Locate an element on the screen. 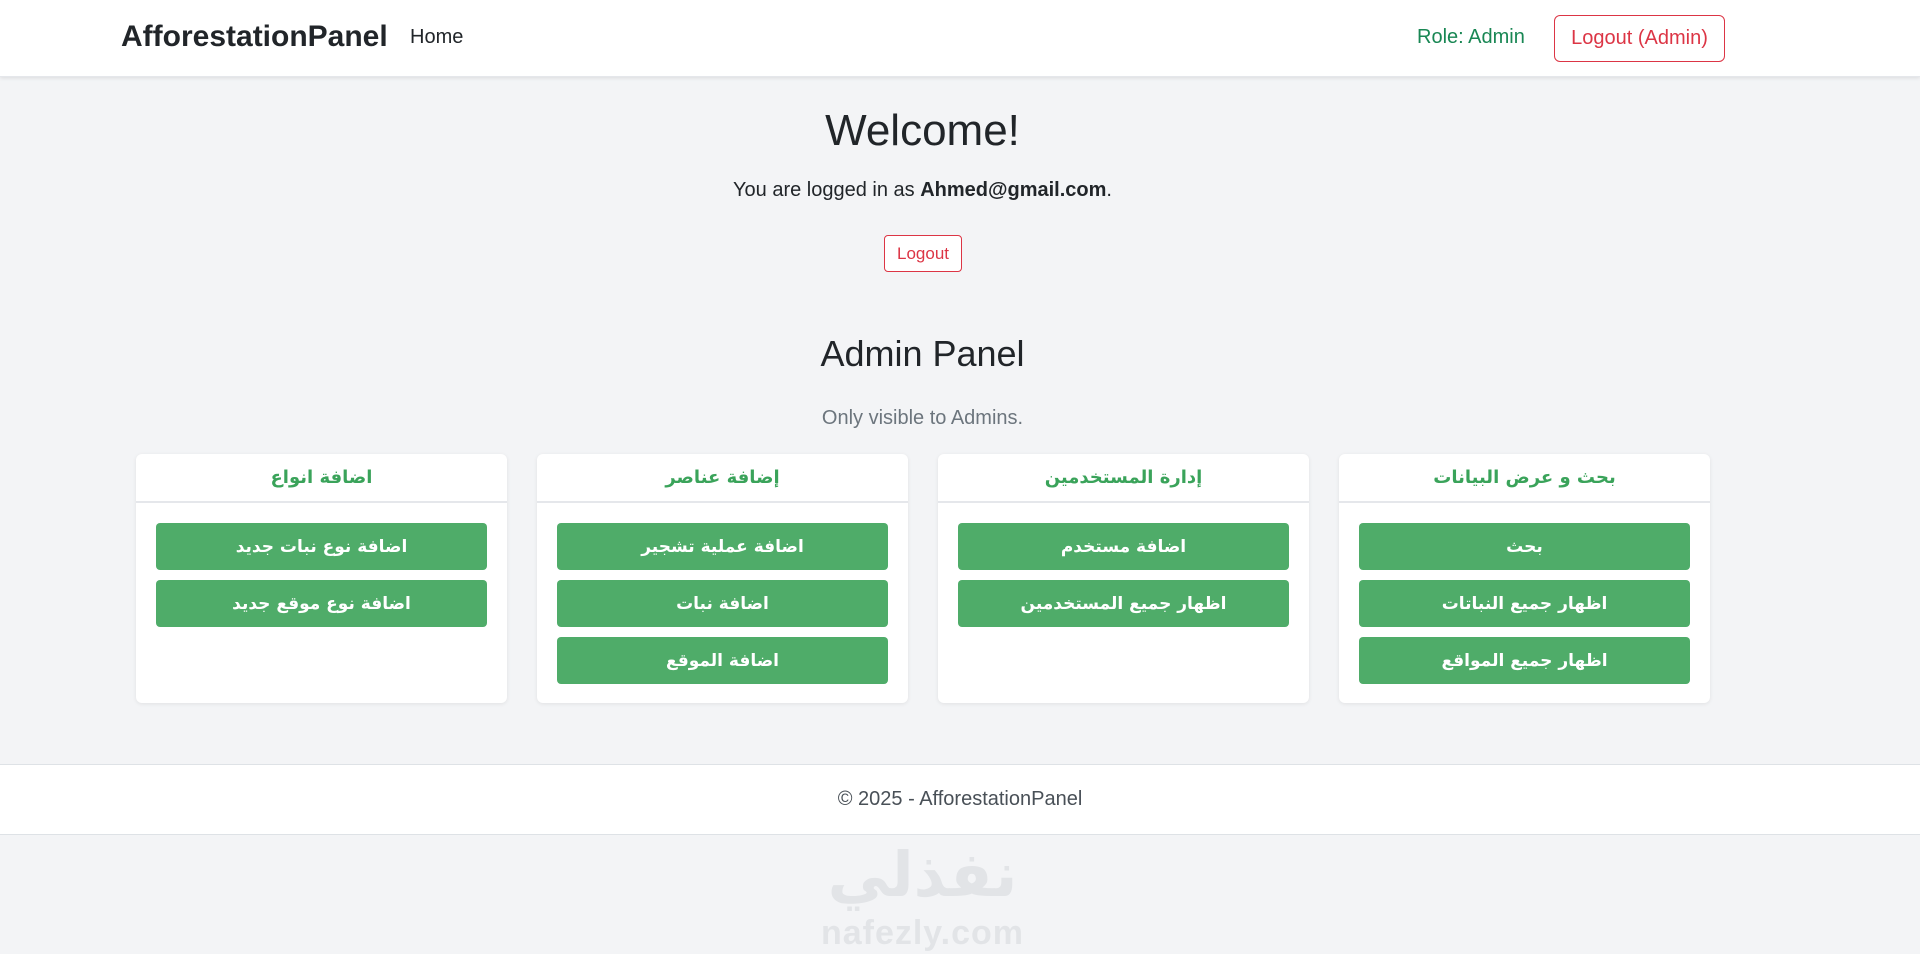  watermark-logo-arabic: نفذلي is located at coordinates (922, 874).